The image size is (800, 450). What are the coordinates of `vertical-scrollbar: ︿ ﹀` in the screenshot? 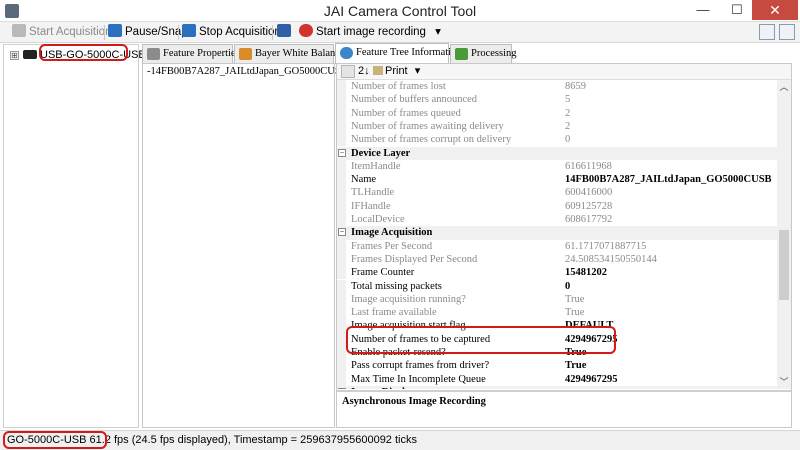 It's located at (784, 234).